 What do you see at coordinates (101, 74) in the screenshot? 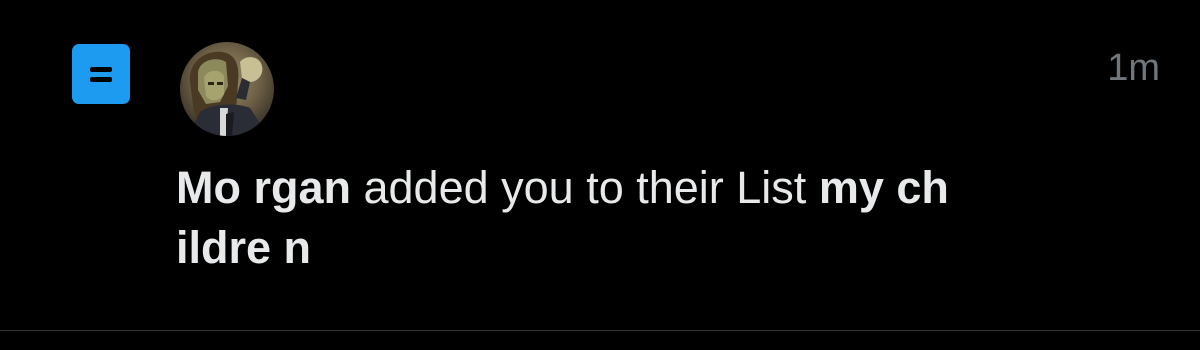
I see `list-icon` at bounding box center [101, 74].